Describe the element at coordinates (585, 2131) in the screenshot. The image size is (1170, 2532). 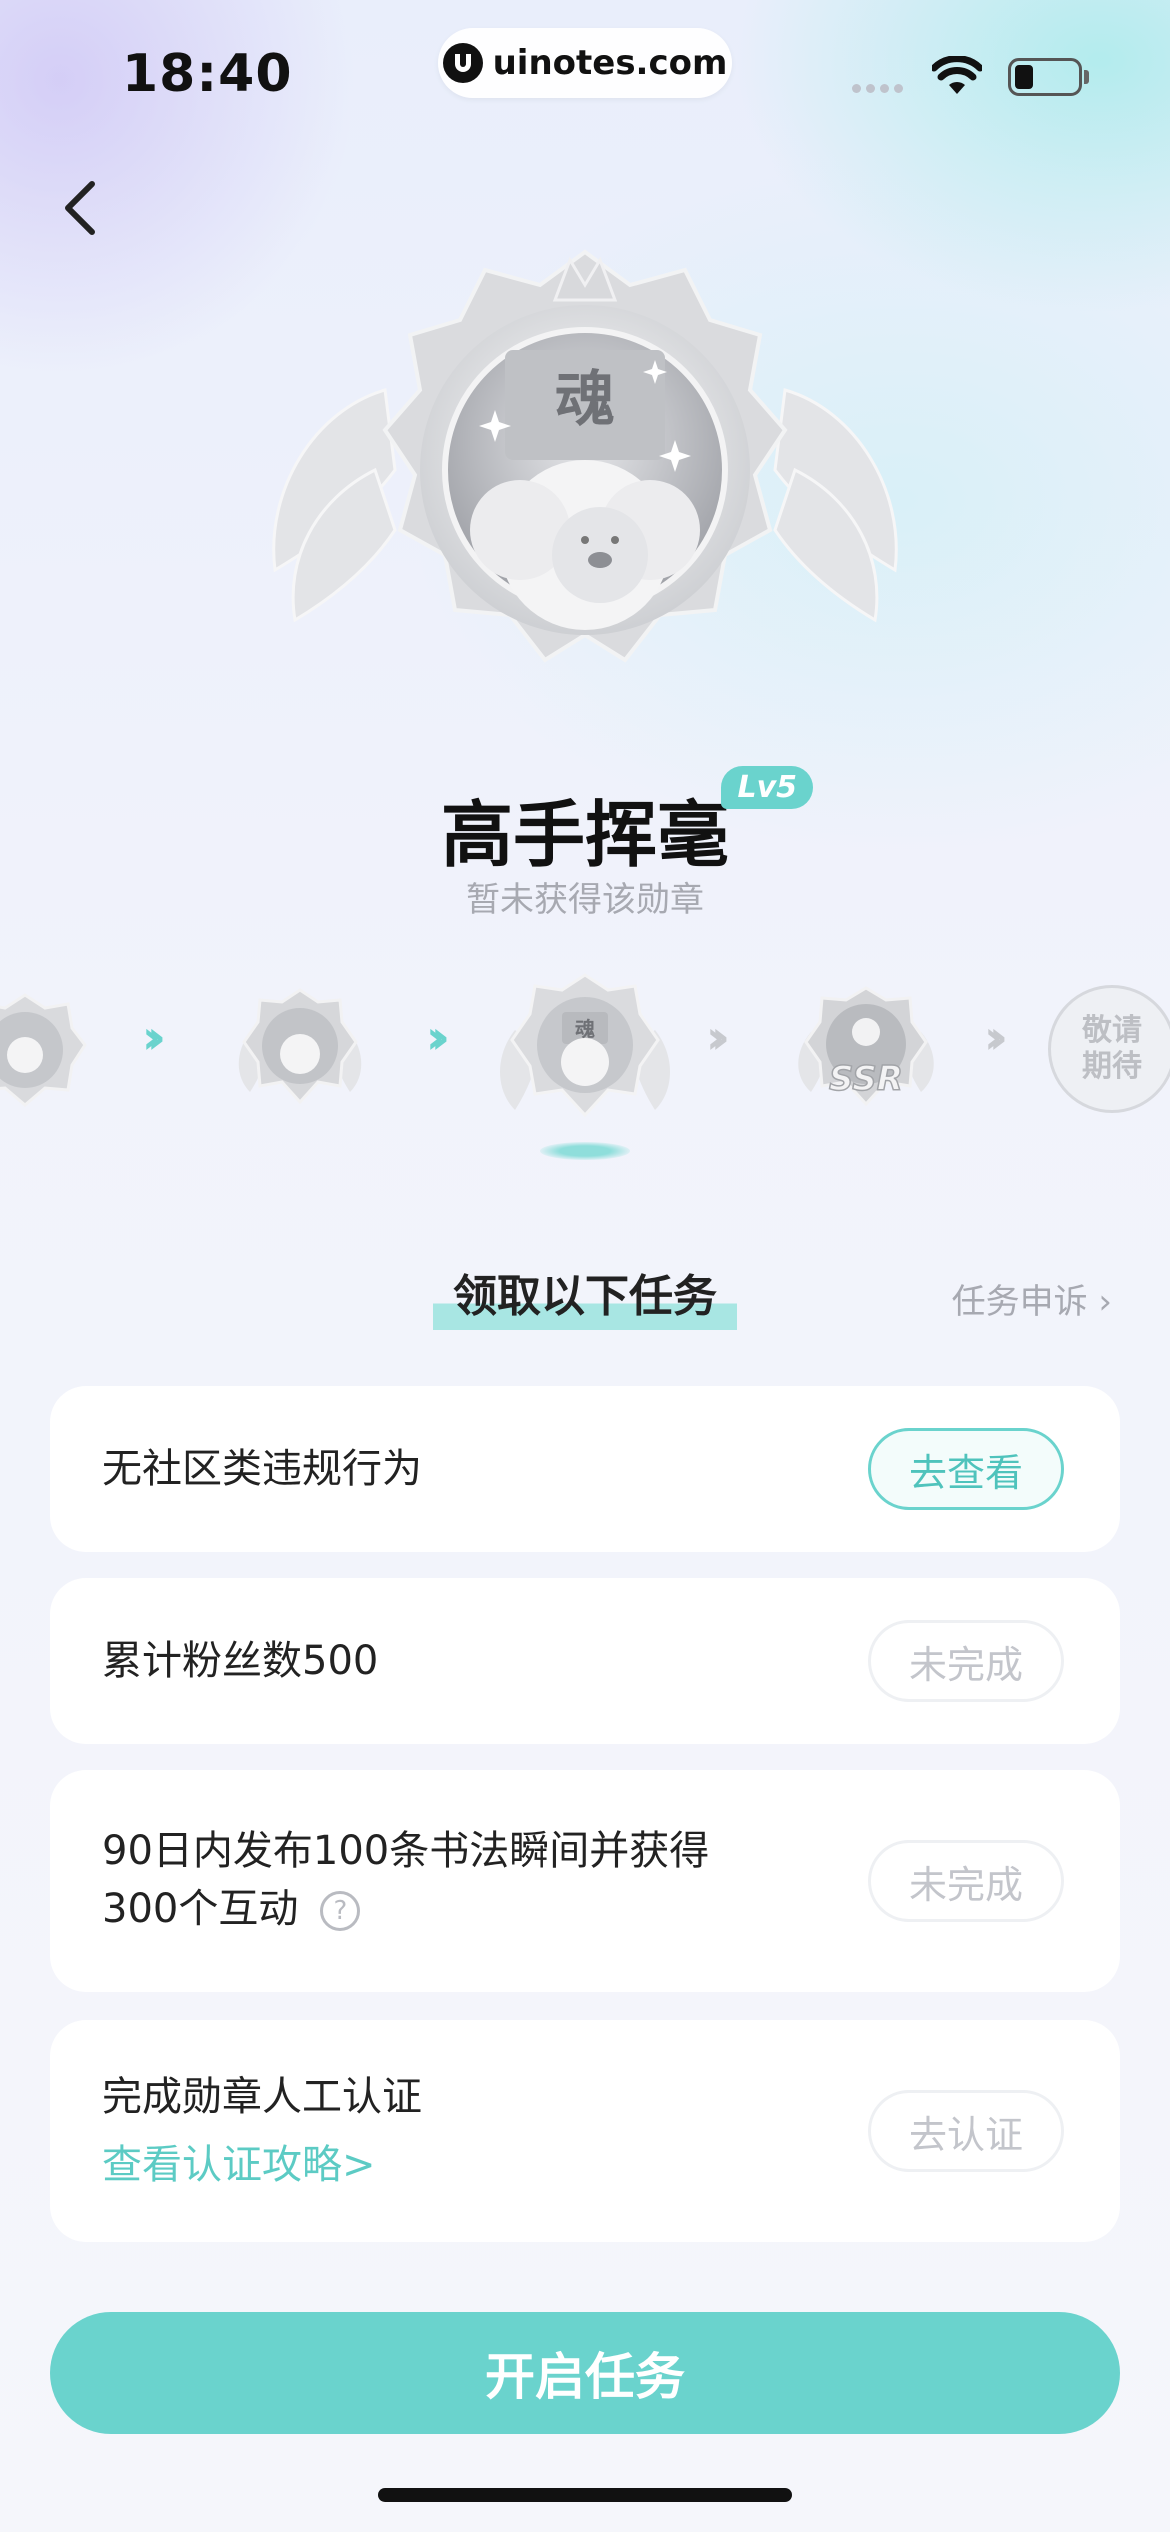
I see `task-card: 完成勋章人工认证 查看认证攻略> 去认证` at that location.